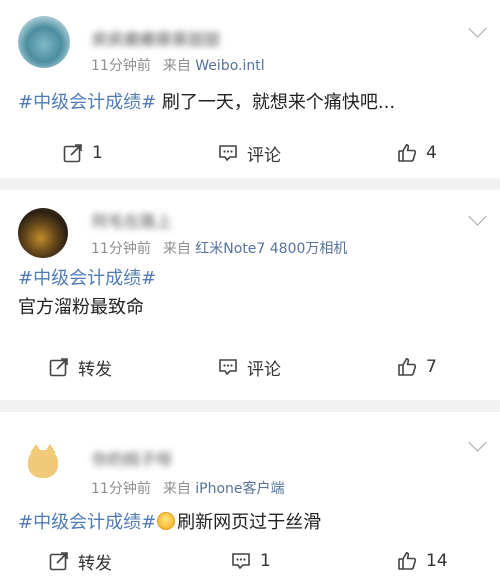  What do you see at coordinates (265, 561) in the screenshot?
I see `comment-count: 1` at bounding box center [265, 561].